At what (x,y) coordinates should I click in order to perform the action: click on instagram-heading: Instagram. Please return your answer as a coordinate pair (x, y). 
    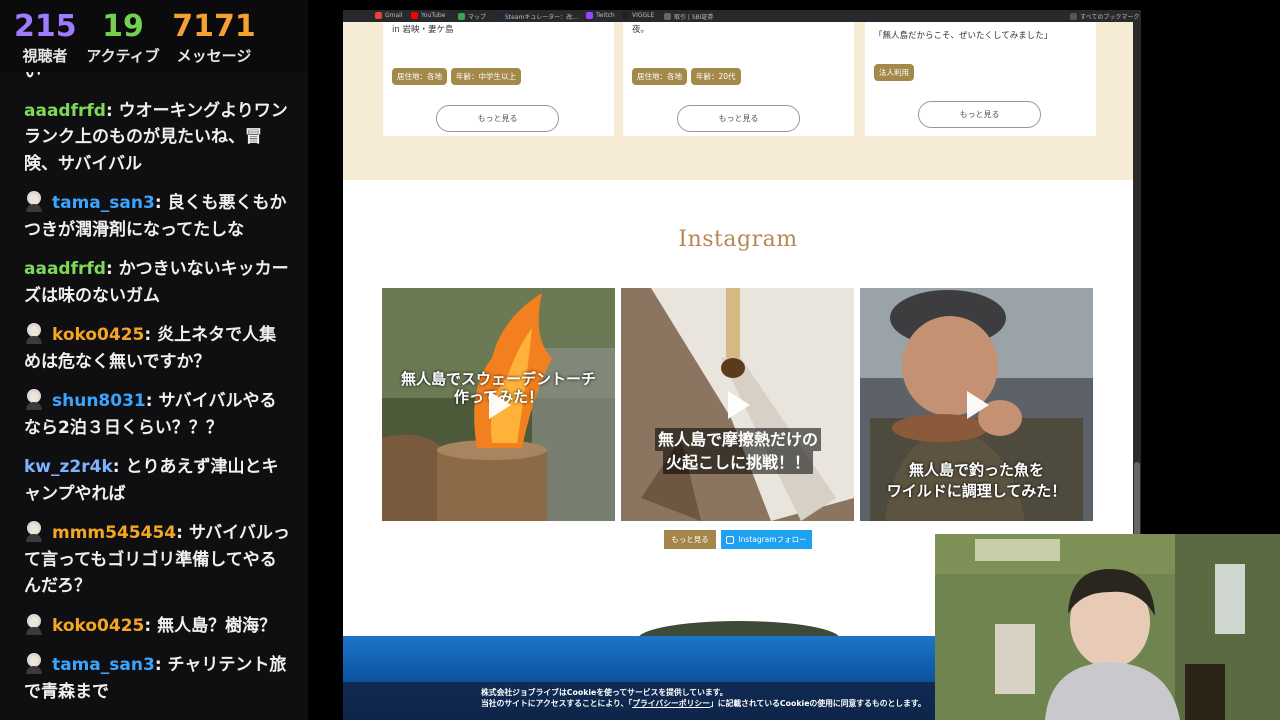
    Looking at the image, I should click on (738, 239).